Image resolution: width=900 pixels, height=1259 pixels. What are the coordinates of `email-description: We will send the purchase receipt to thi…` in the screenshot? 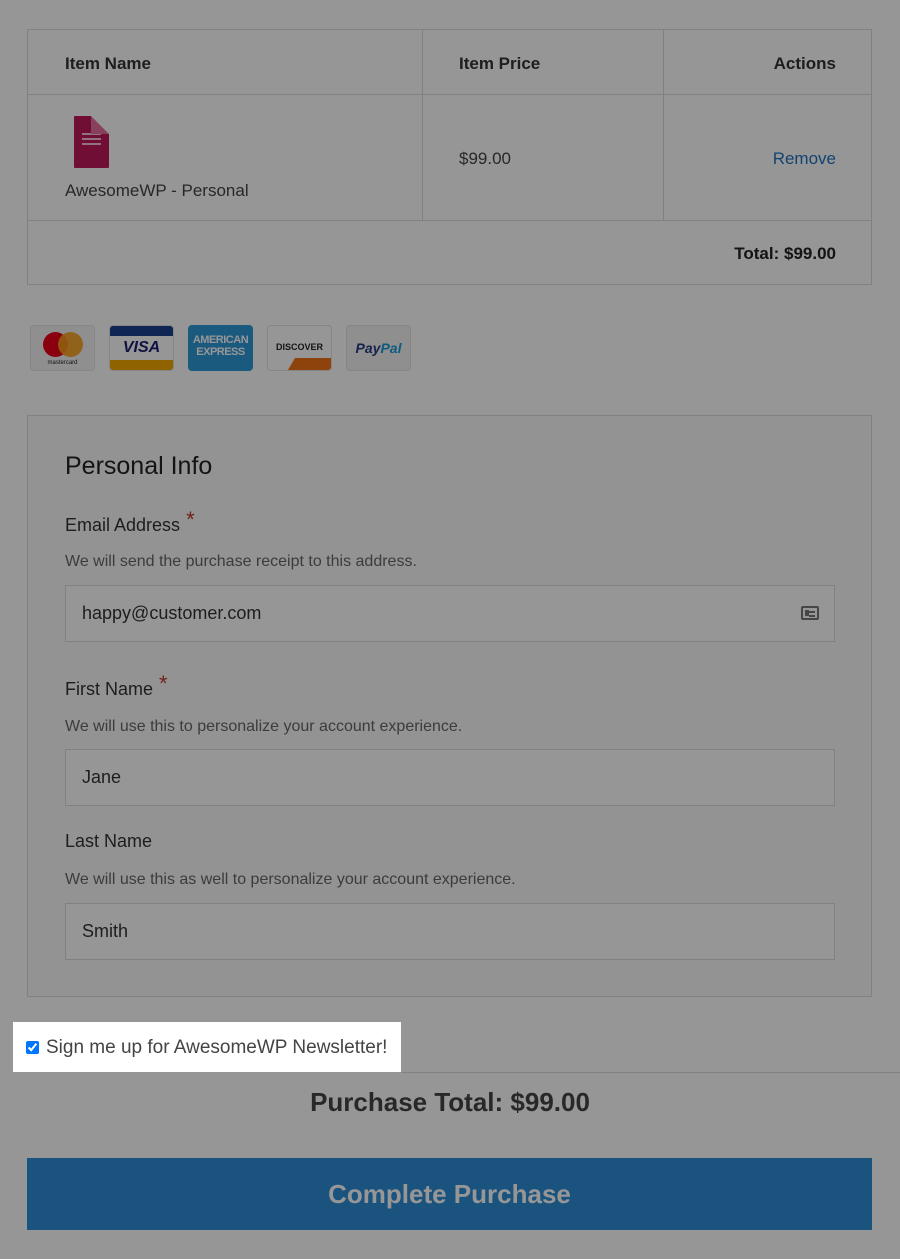 It's located at (241, 561).